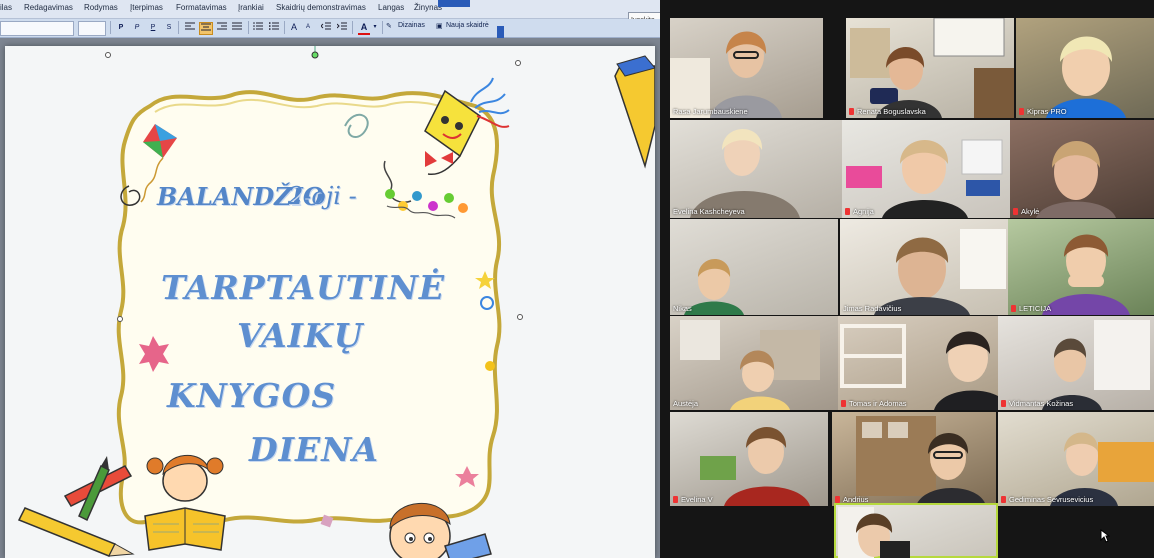  I want to click on menu-insert: Įterpimas, so click(146, 7).